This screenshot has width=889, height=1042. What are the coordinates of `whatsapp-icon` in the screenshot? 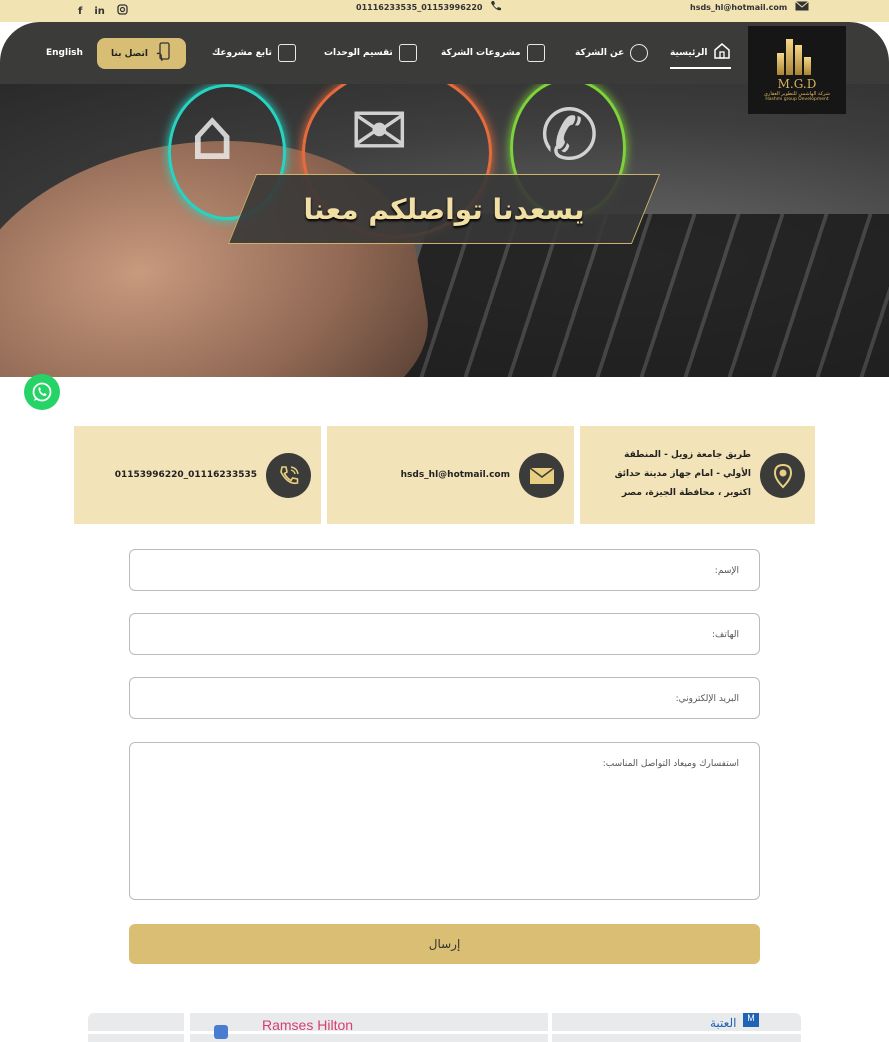 It's located at (42, 392).